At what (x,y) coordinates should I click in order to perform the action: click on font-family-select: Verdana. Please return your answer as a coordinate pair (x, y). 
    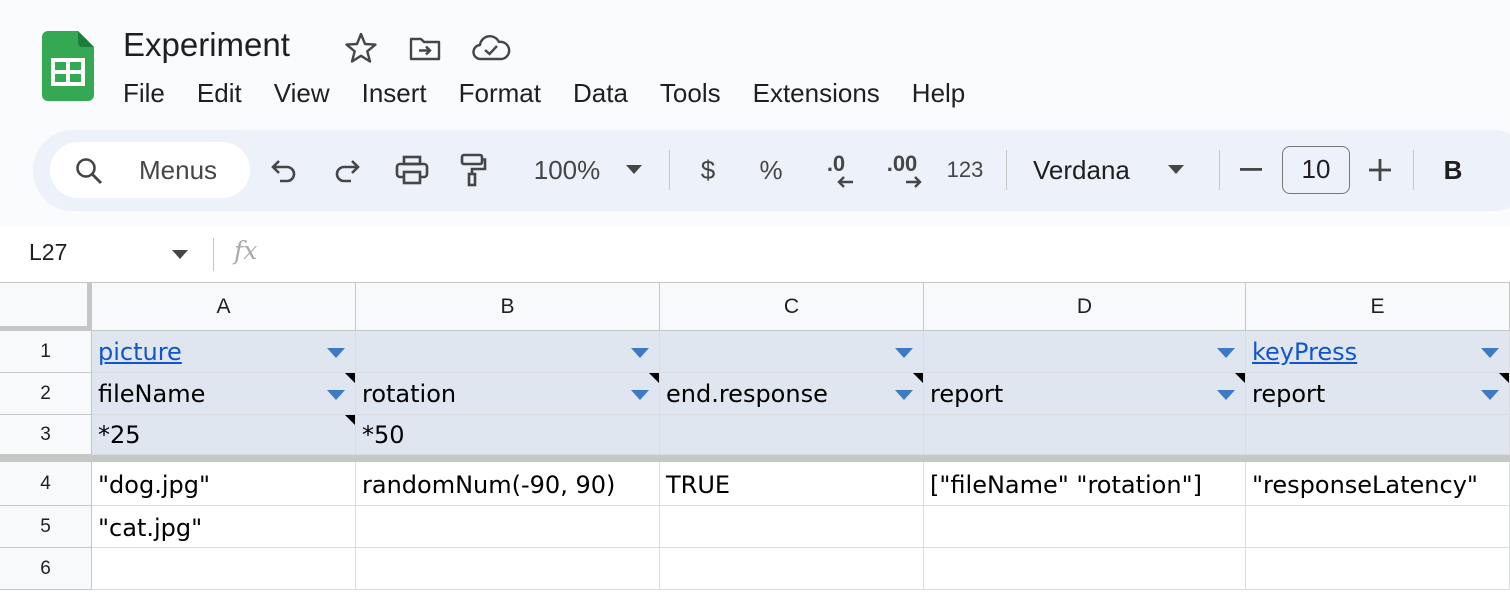
    Looking at the image, I should click on (1113, 170).